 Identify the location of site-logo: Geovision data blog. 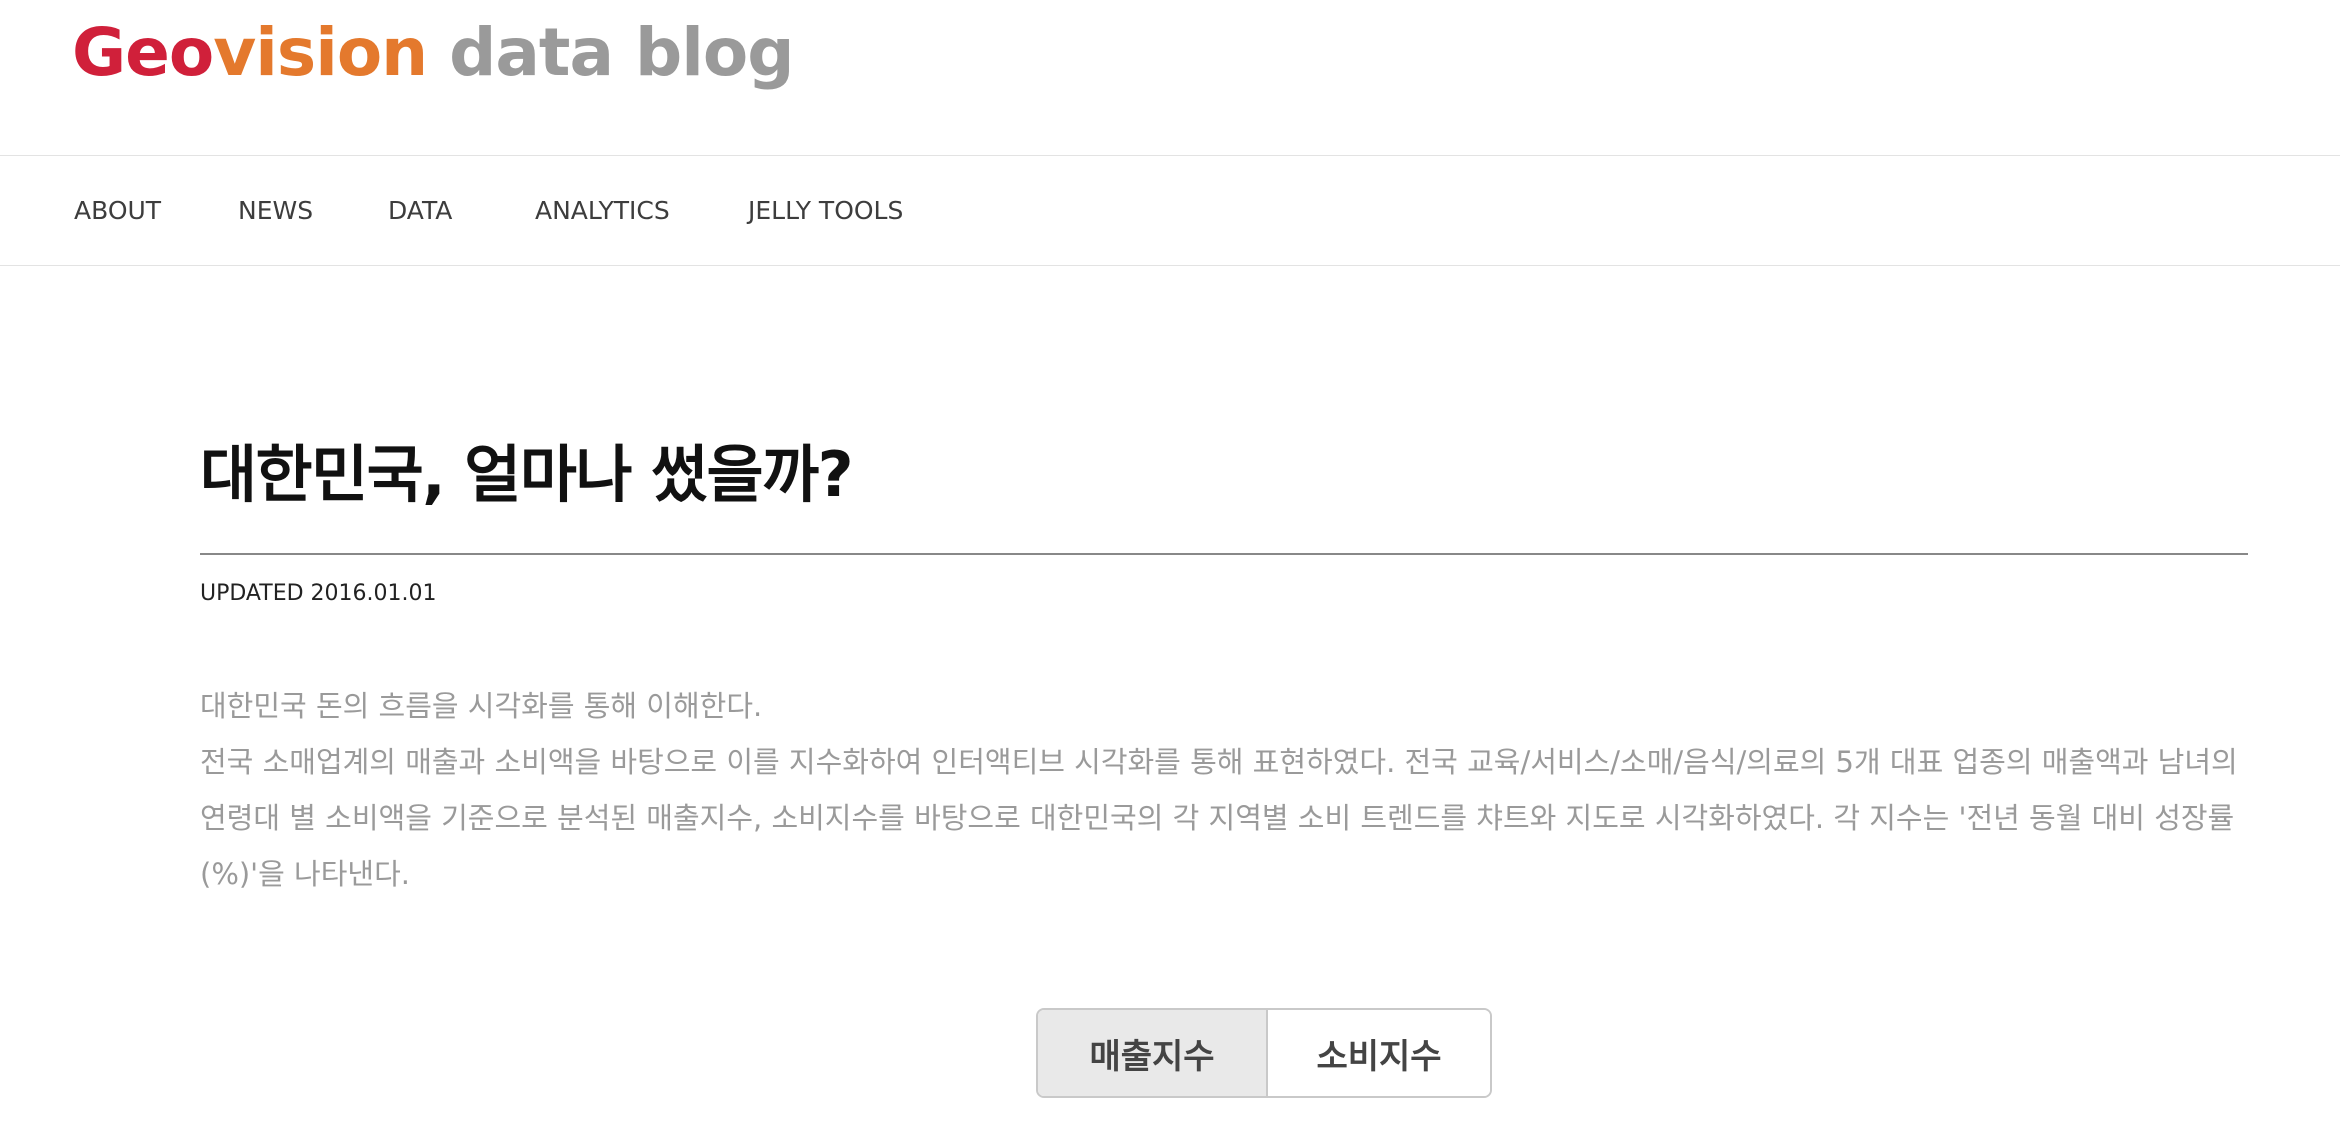
(433, 53).